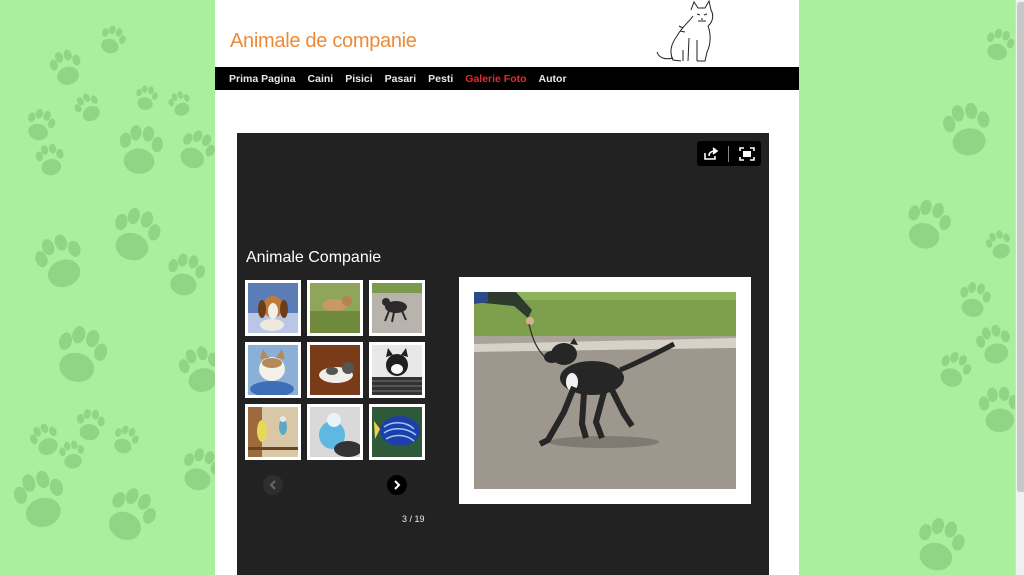 The image size is (1024, 575). I want to click on black-dog-photo, so click(397, 308).